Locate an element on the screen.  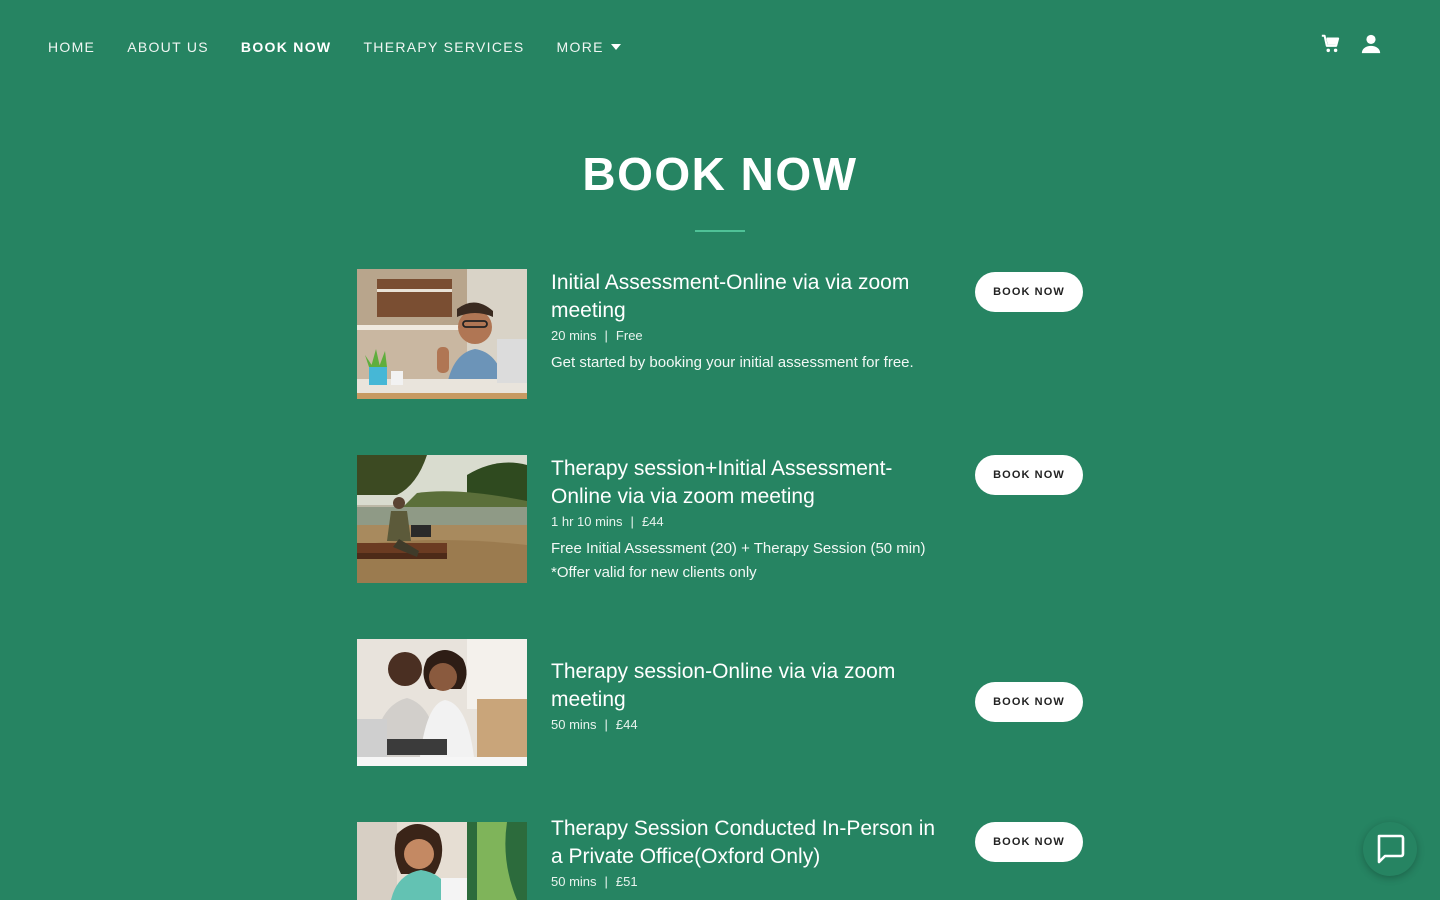
chat-button is located at coordinates (1390, 849).